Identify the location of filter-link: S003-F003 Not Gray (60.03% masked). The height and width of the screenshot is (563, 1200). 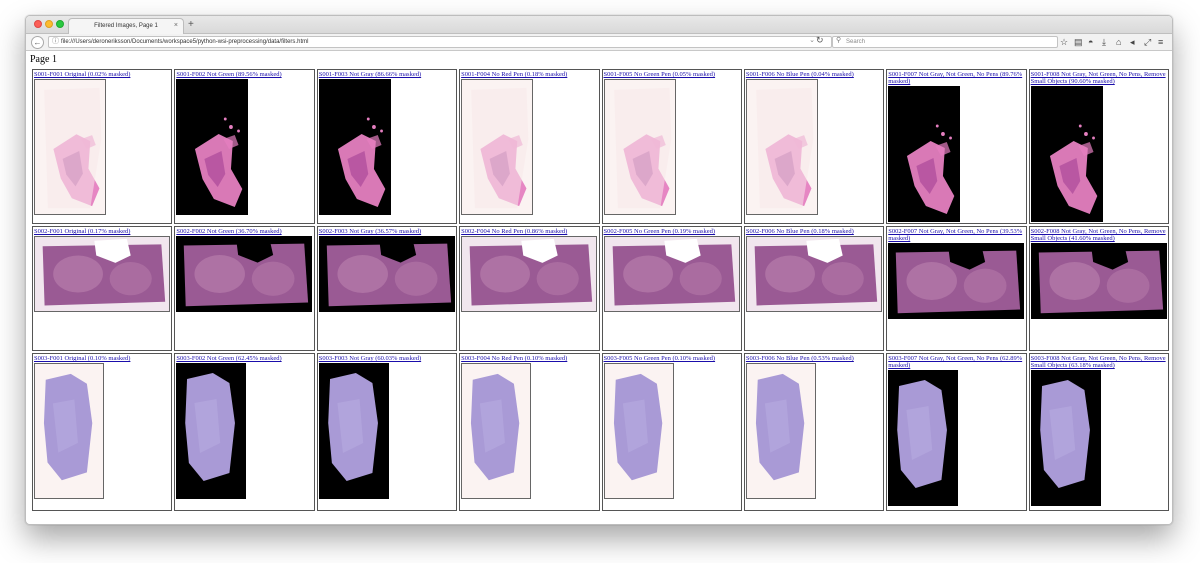
(387, 358).